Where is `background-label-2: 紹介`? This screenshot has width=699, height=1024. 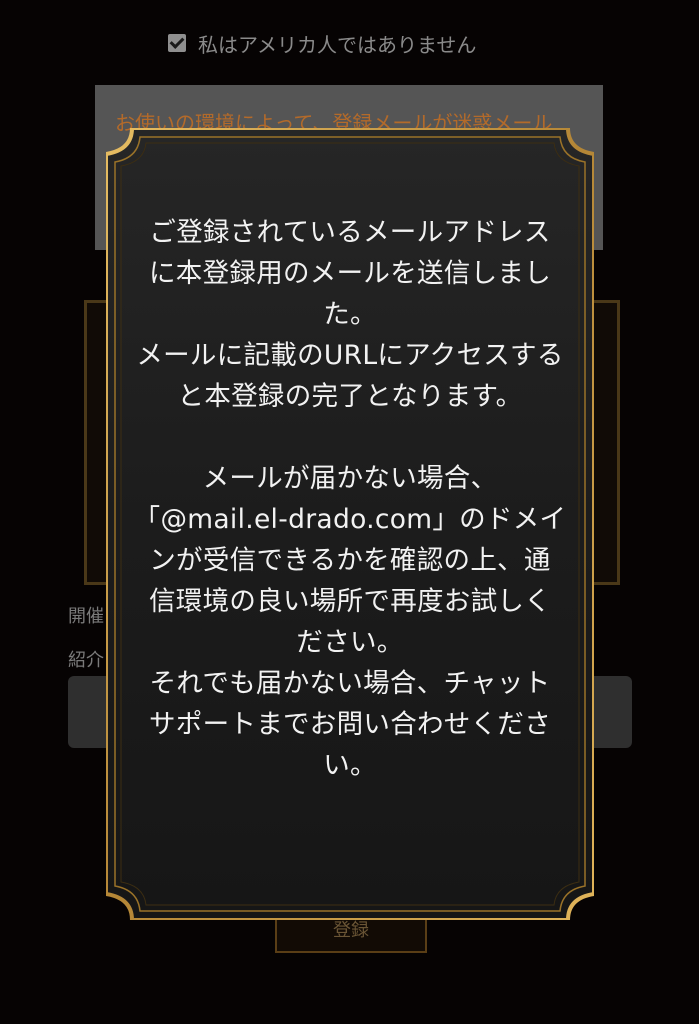
background-label-2: 紹介 is located at coordinates (86, 660).